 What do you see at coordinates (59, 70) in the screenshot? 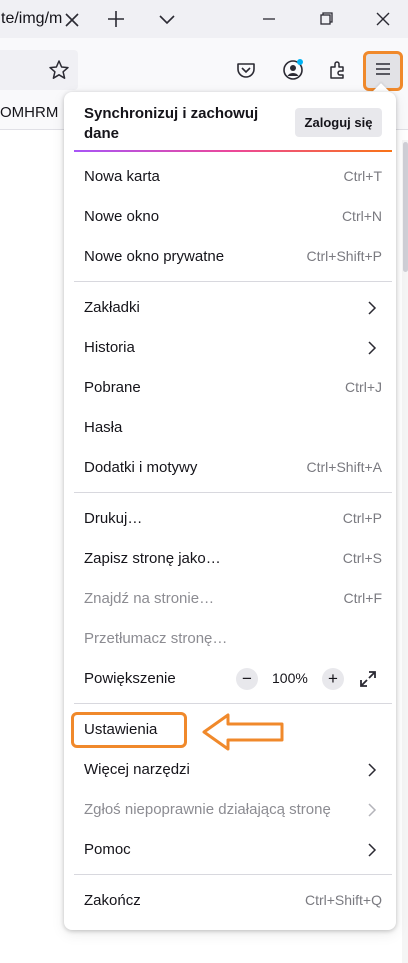
I see `star-icon` at bounding box center [59, 70].